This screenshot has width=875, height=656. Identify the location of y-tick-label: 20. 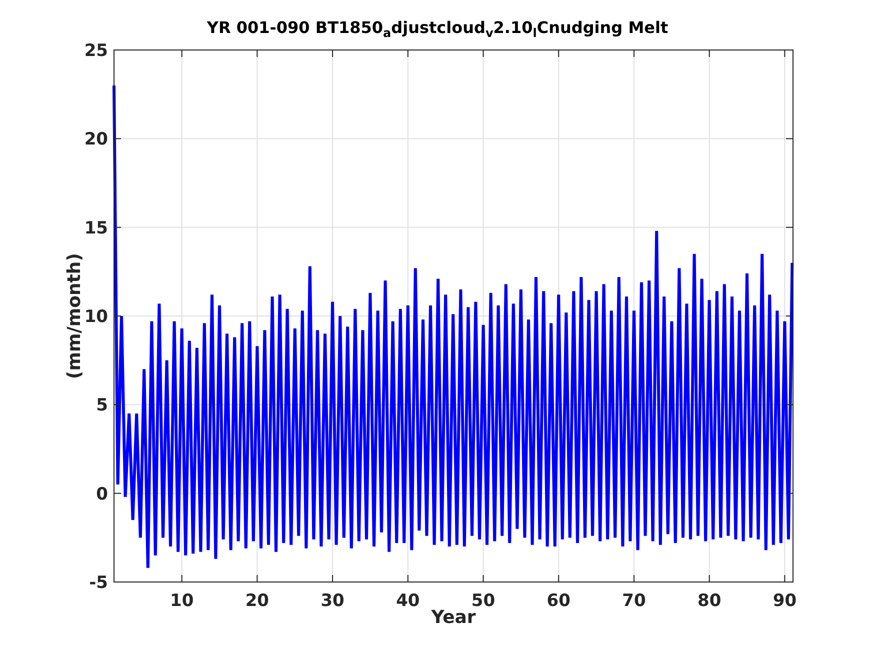
(96, 140).